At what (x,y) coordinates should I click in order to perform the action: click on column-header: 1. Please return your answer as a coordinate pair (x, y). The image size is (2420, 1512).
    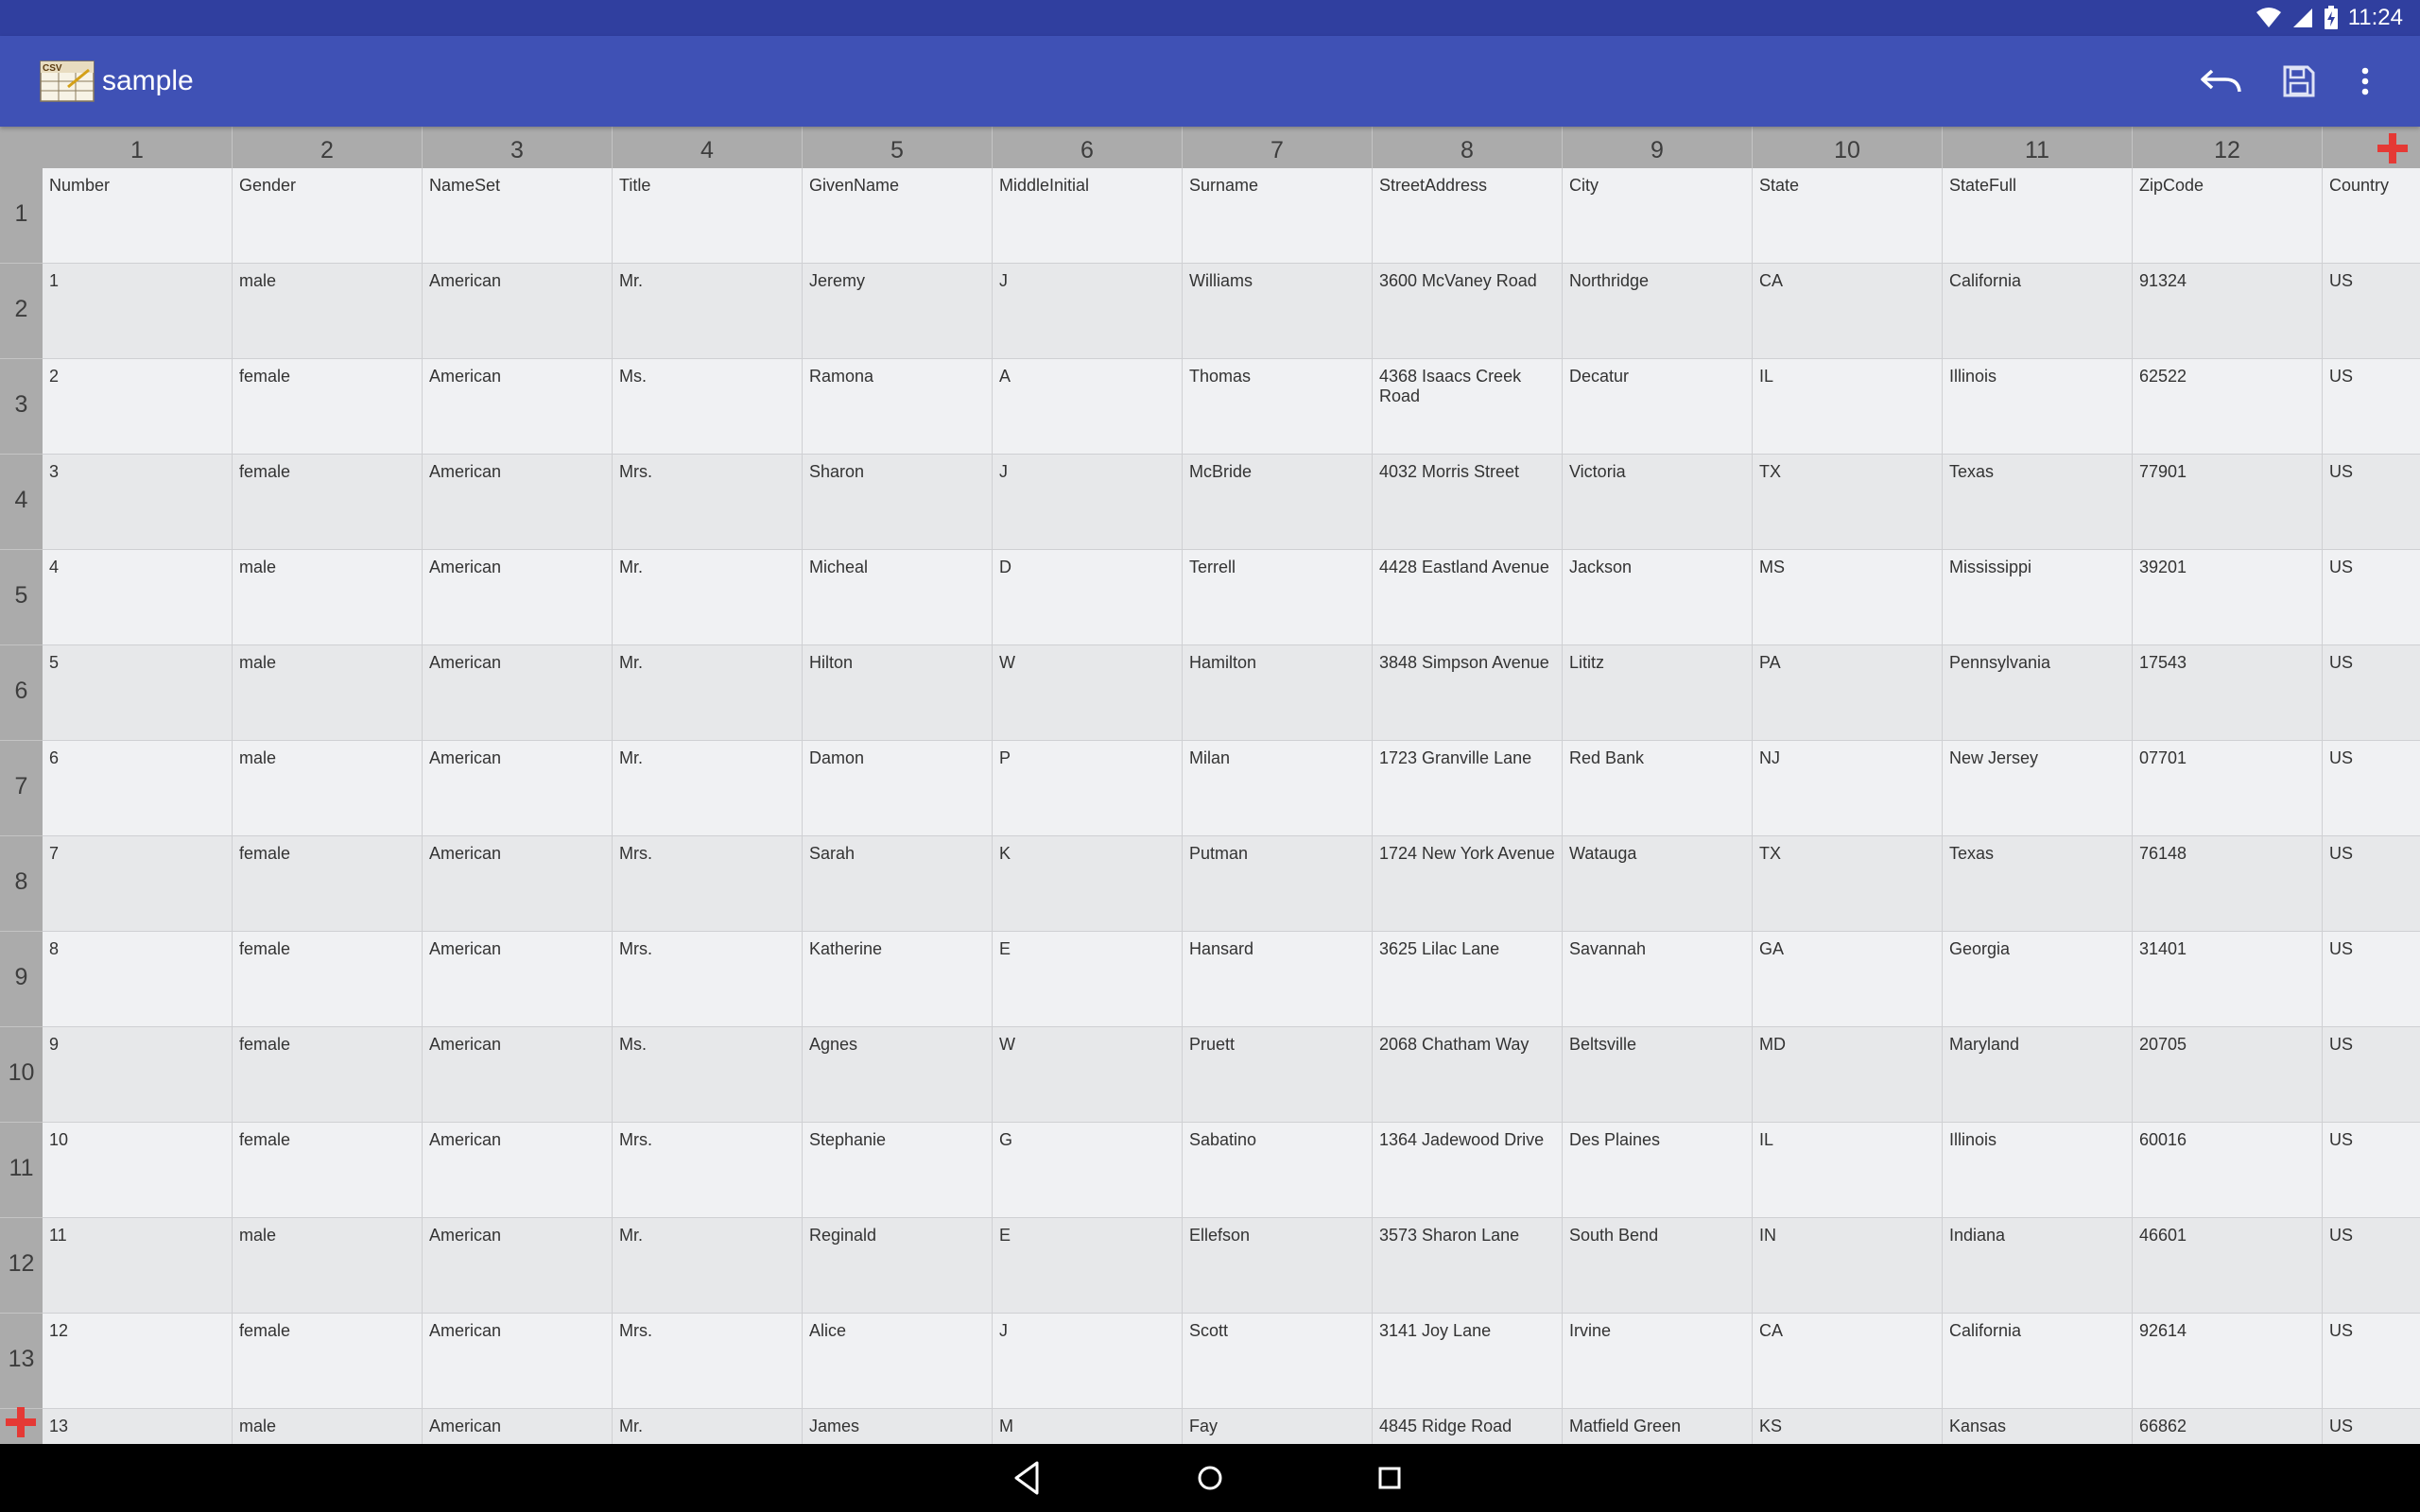
    Looking at the image, I should click on (138, 147).